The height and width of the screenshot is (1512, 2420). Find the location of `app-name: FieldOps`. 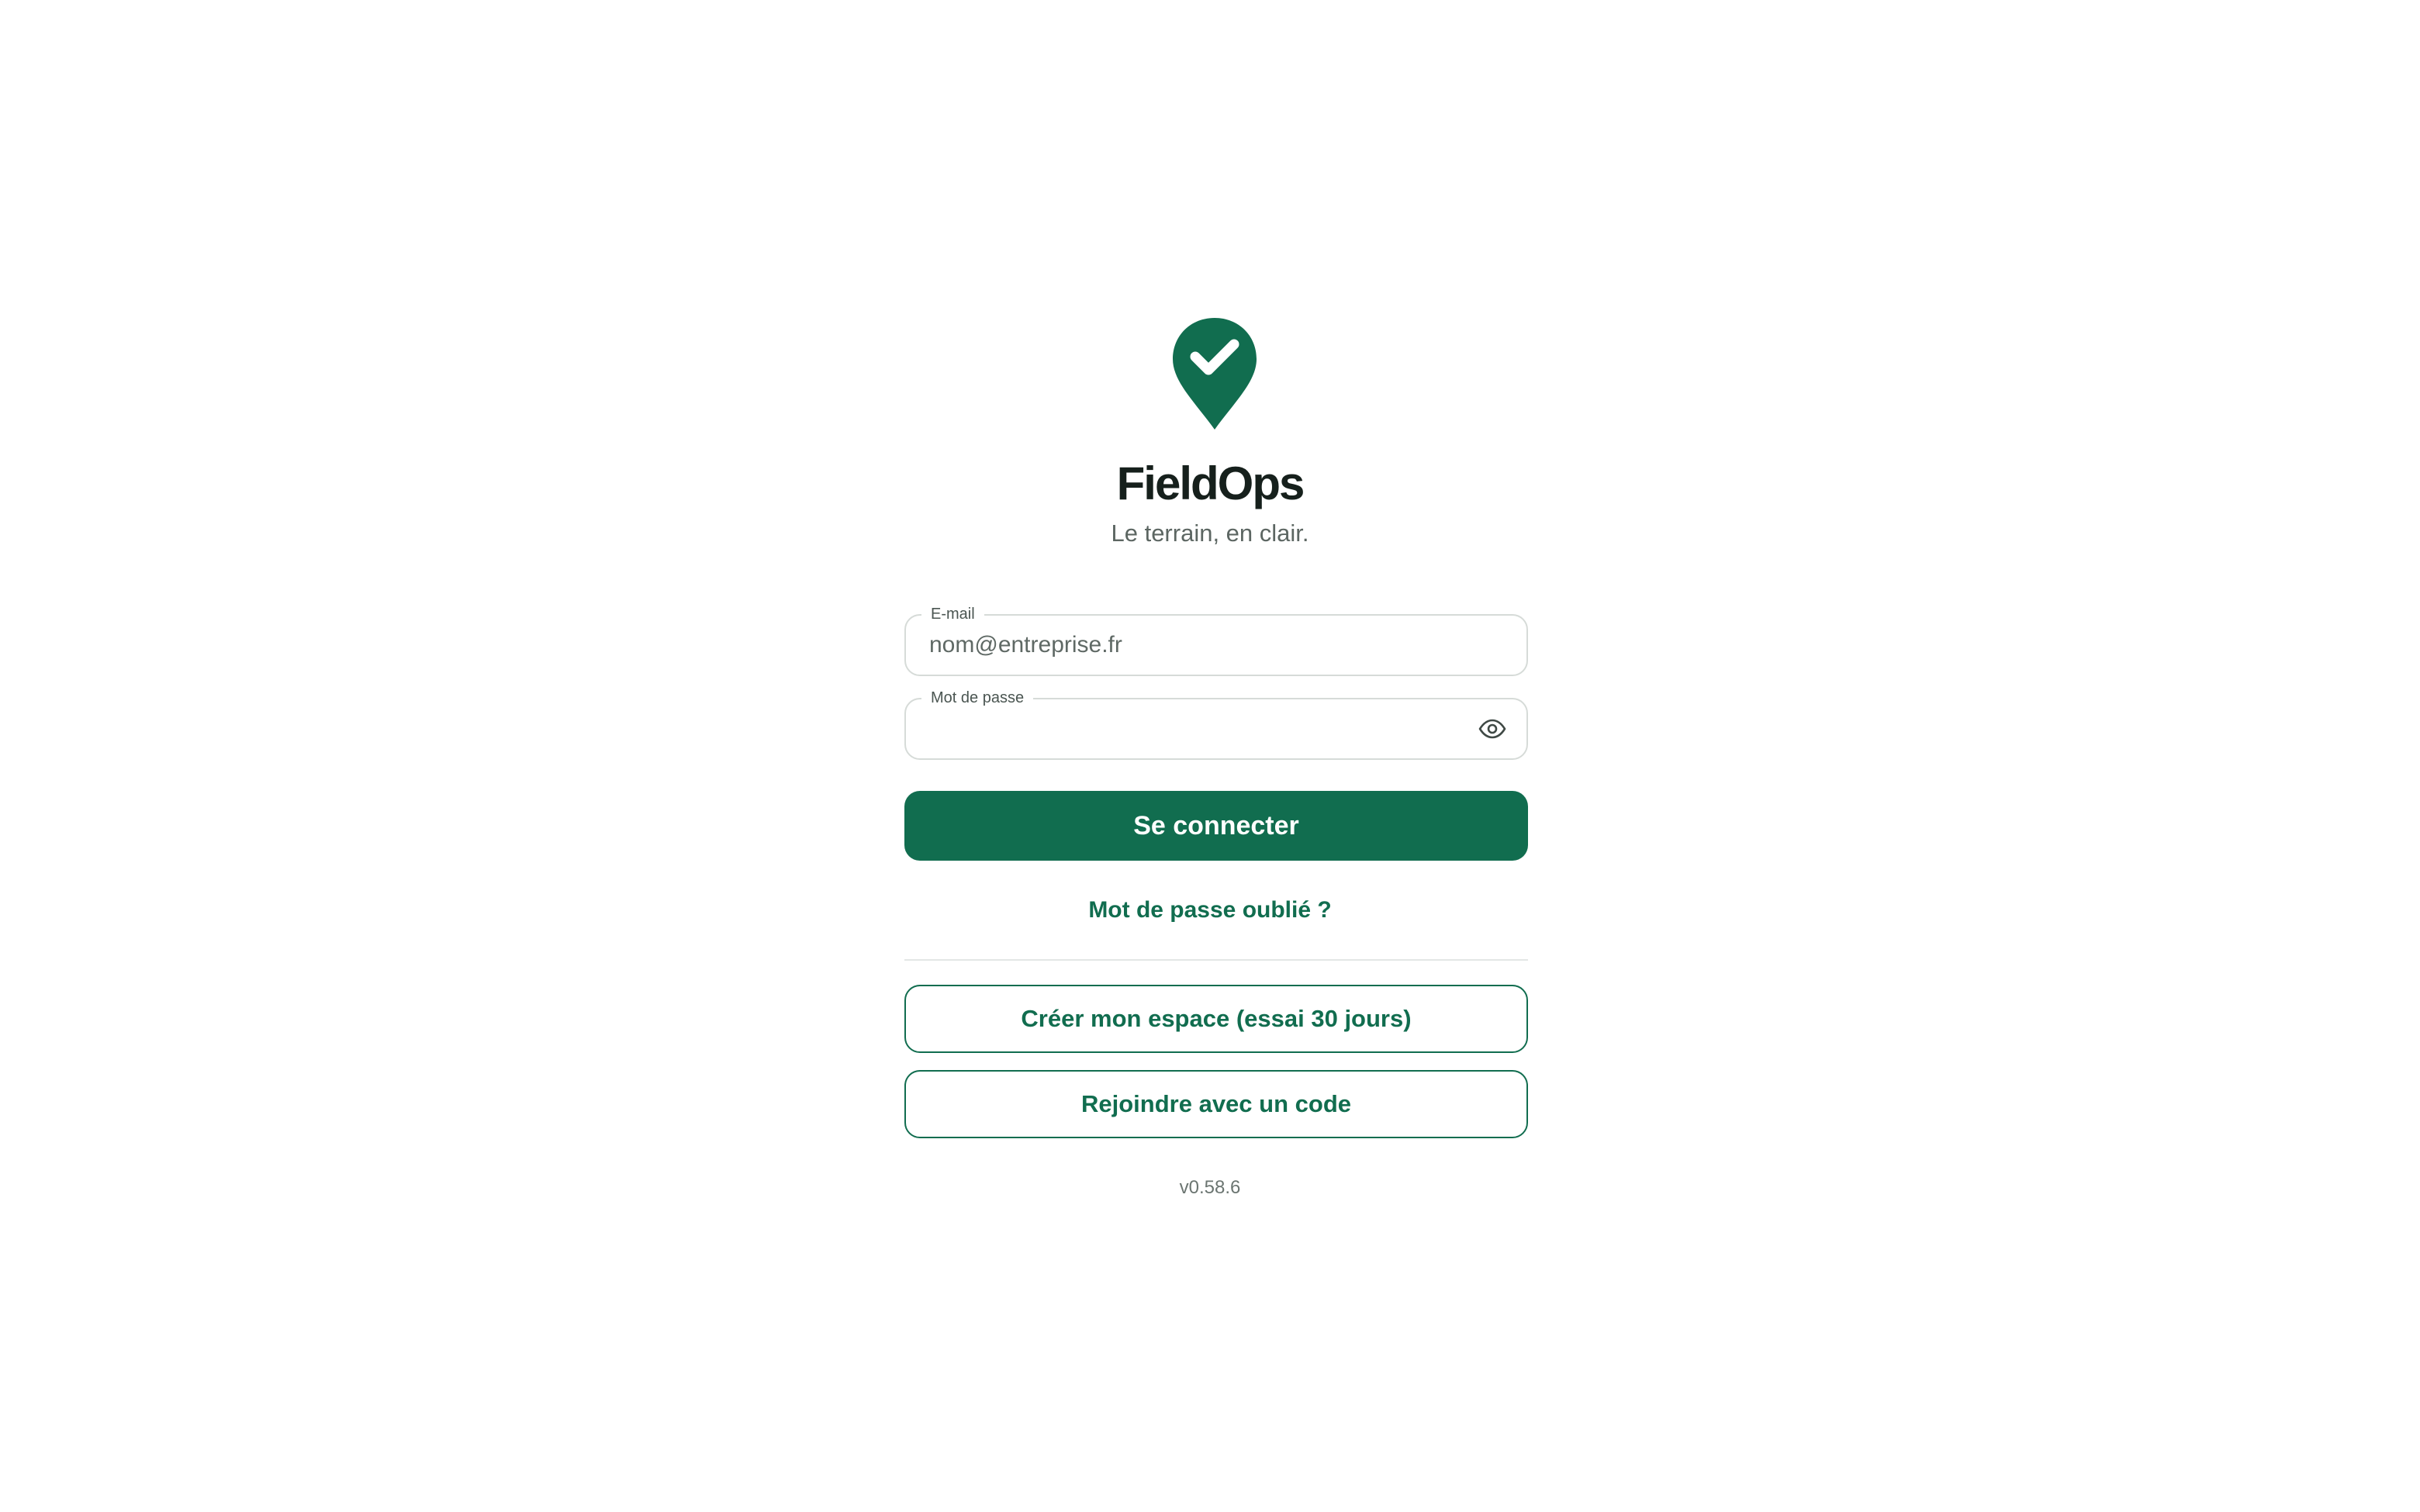

app-name: FieldOps is located at coordinates (1210, 483).